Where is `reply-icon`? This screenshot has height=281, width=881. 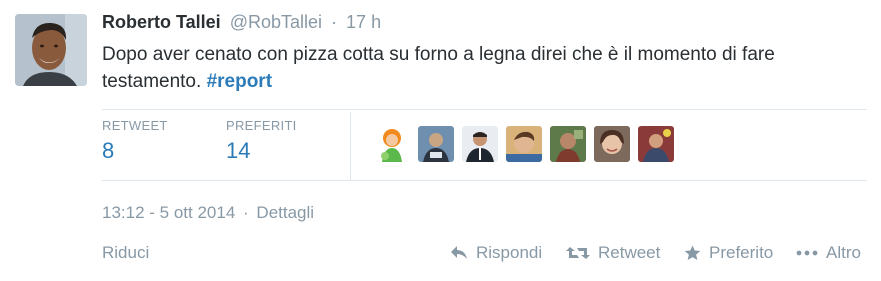 reply-icon is located at coordinates (459, 252).